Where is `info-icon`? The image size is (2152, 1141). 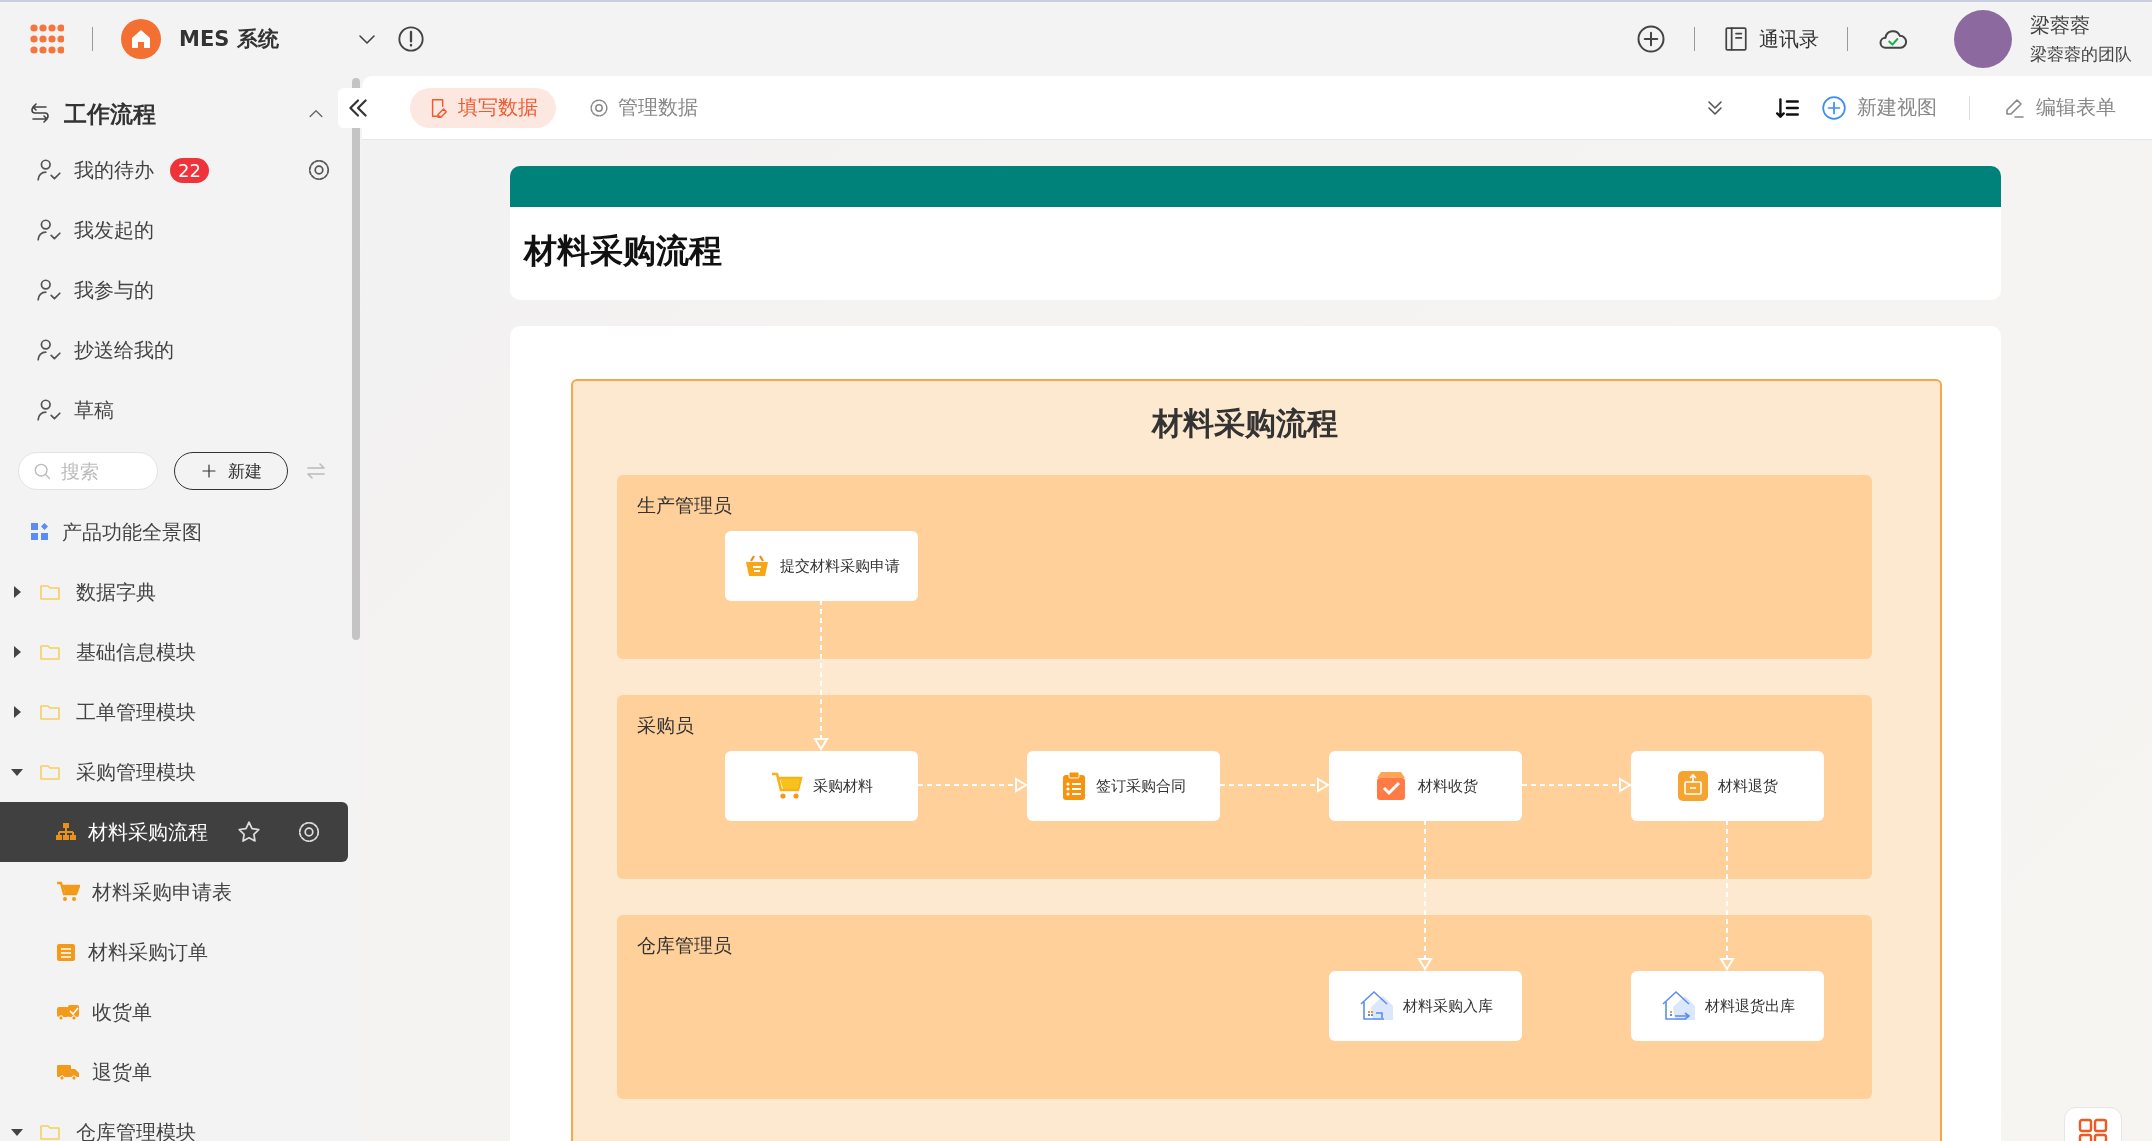 info-icon is located at coordinates (410, 39).